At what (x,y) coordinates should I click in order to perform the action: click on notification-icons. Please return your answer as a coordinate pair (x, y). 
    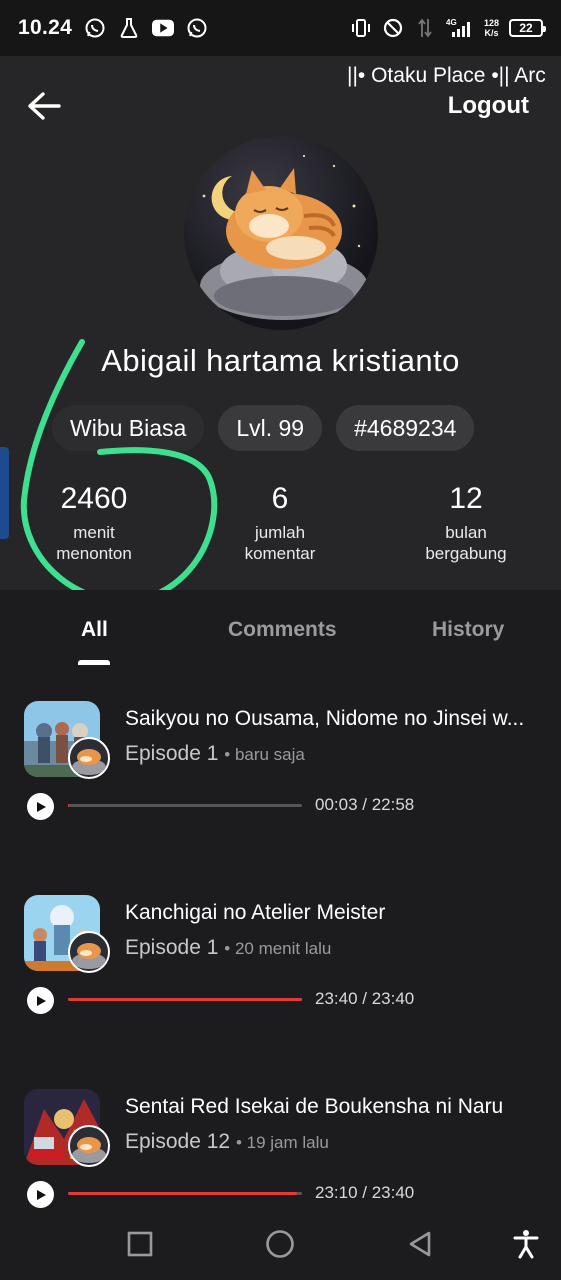
    Looking at the image, I should click on (146, 28).